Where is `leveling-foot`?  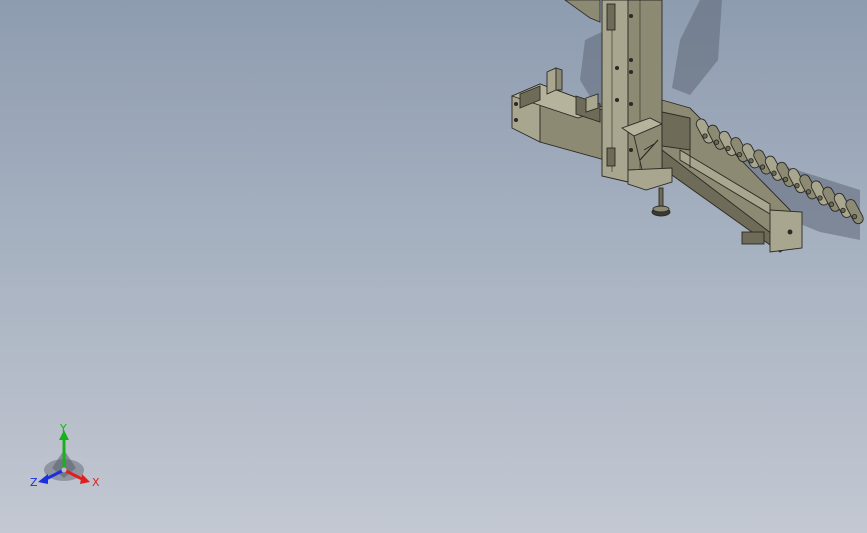
leveling-foot is located at coordinates (661, 202).